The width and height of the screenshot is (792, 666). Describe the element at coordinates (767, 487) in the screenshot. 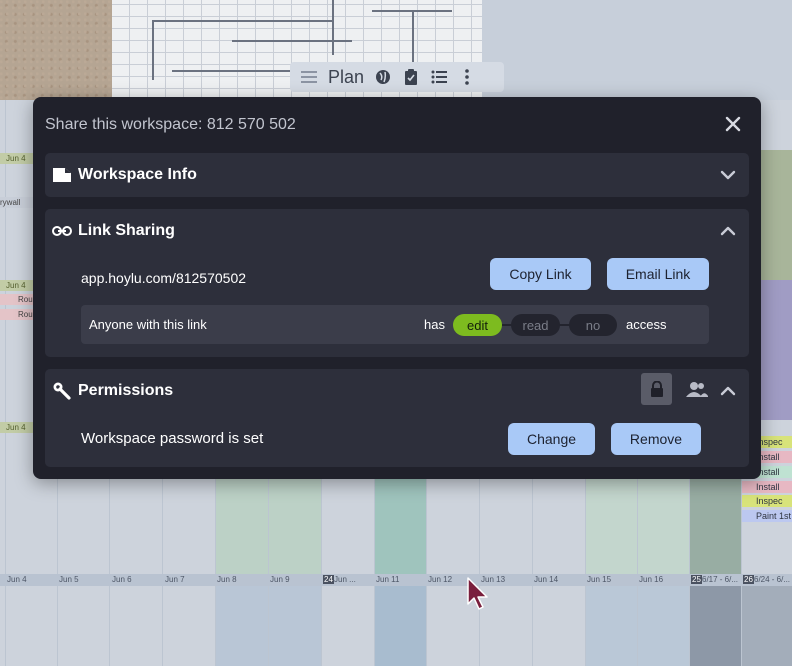

I see `task-chip-install: Install` at that location.